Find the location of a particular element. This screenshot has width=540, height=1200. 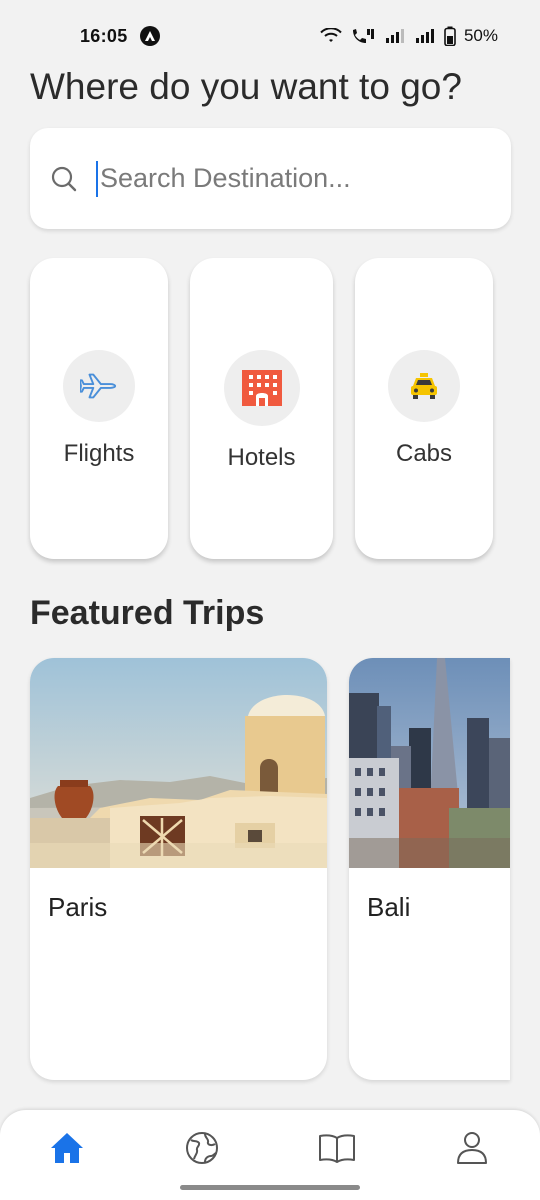

globe-icon is located at coordinates (202, 1148).